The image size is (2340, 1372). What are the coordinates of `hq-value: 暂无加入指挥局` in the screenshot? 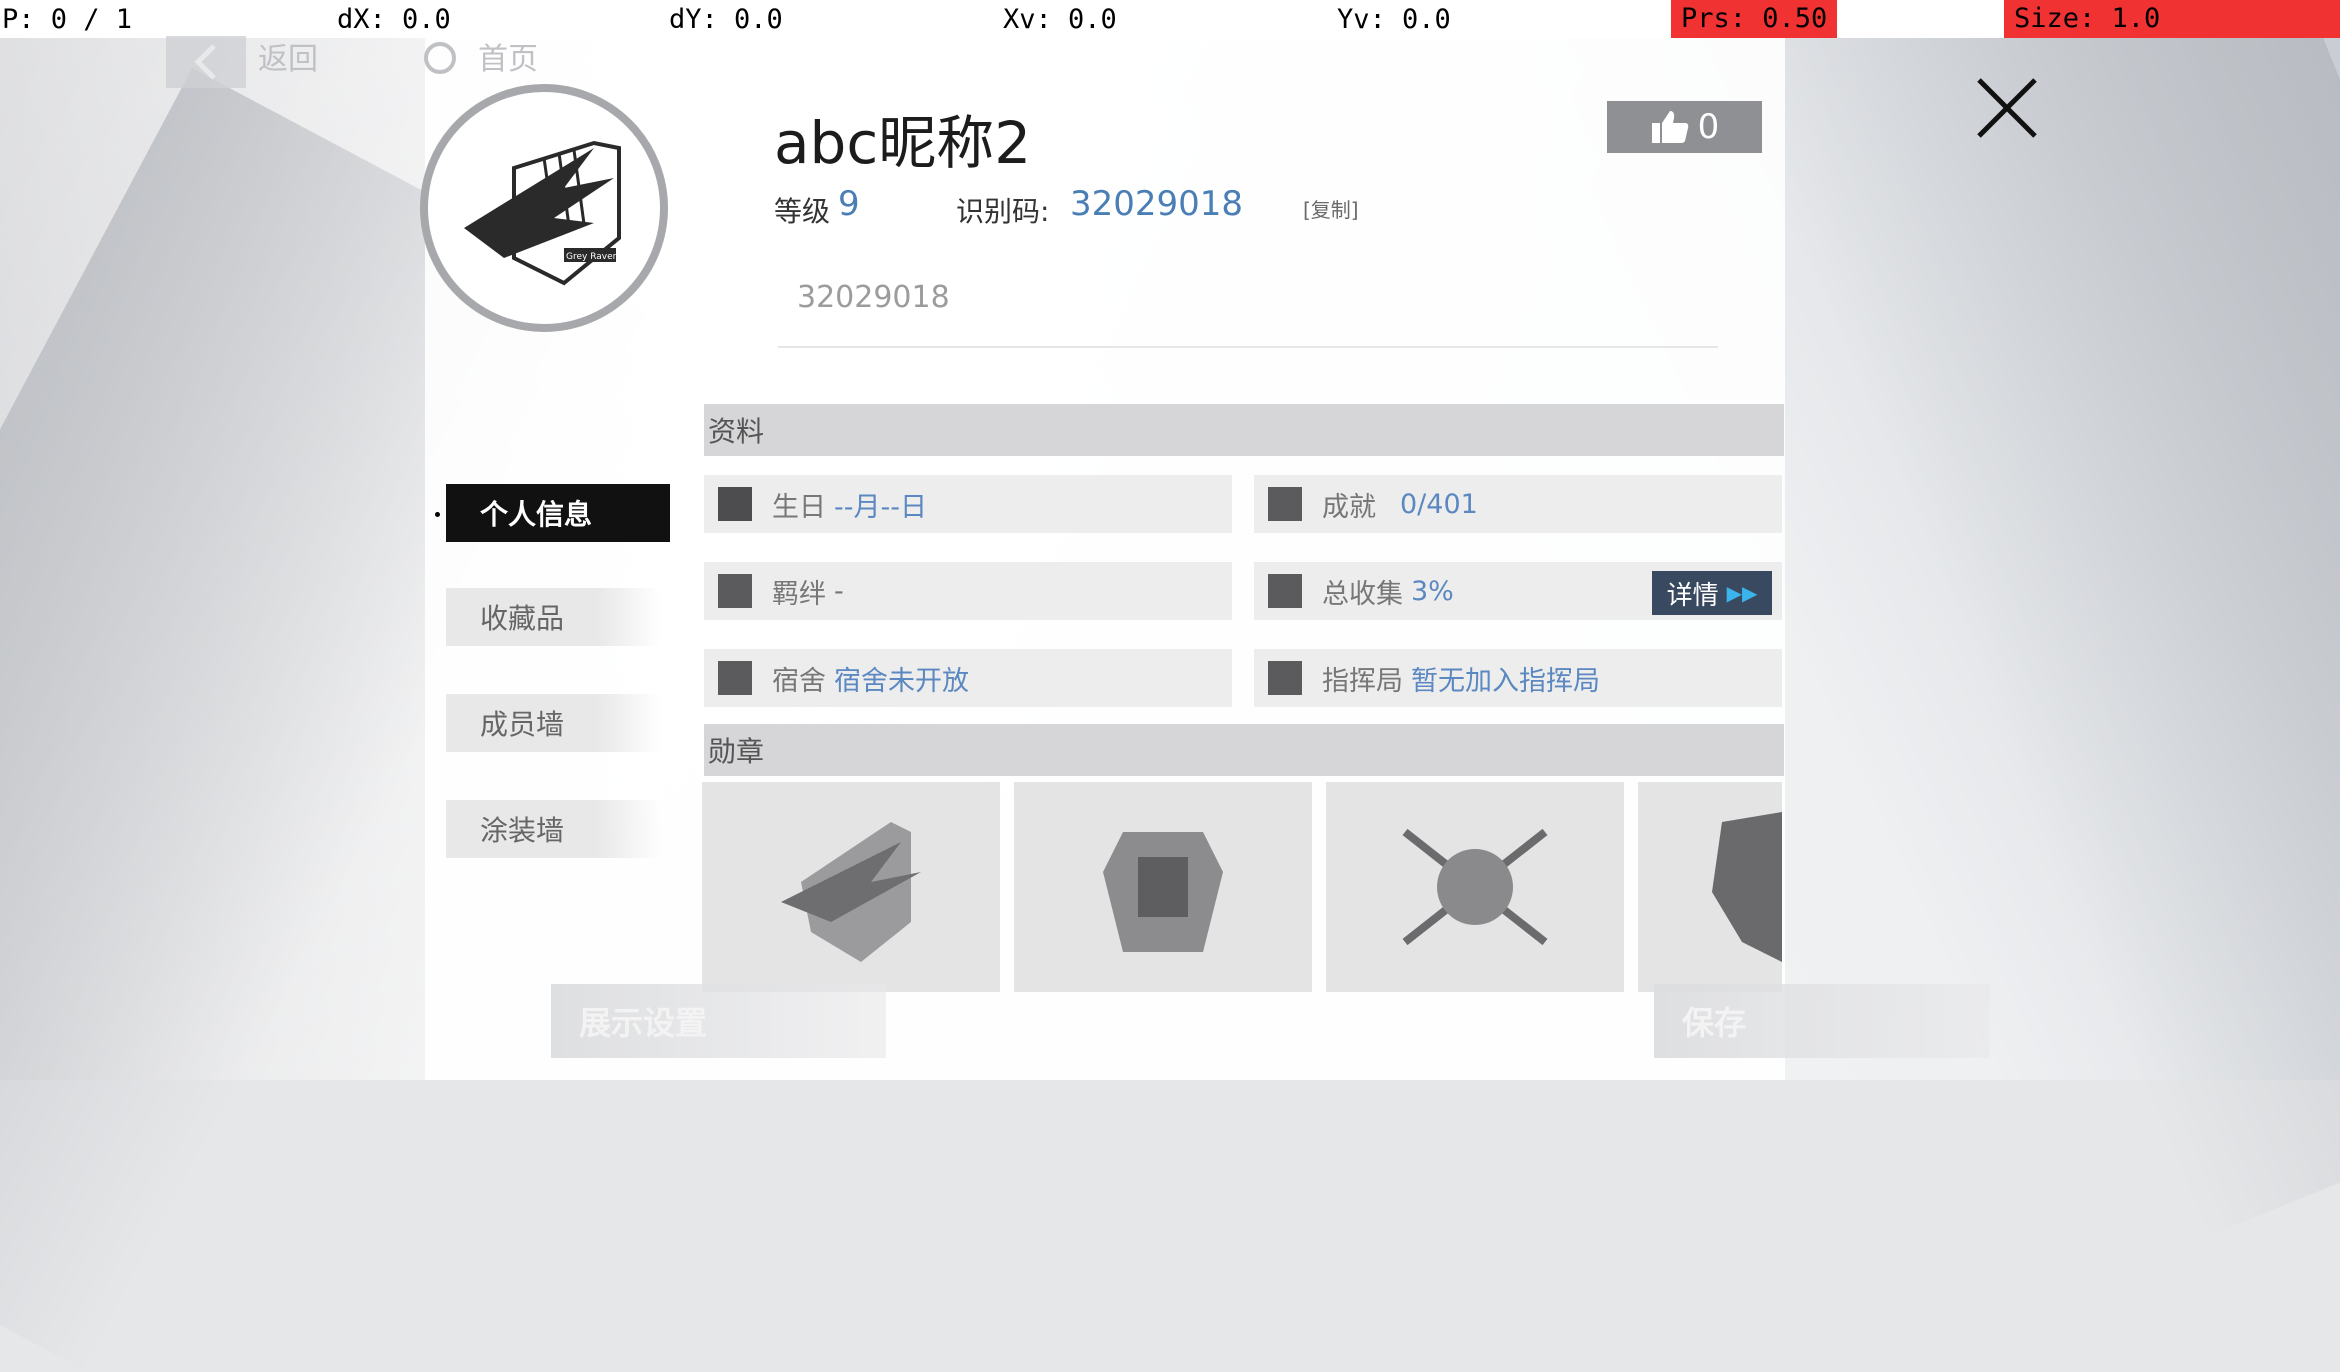 It's located at (1505, 681).